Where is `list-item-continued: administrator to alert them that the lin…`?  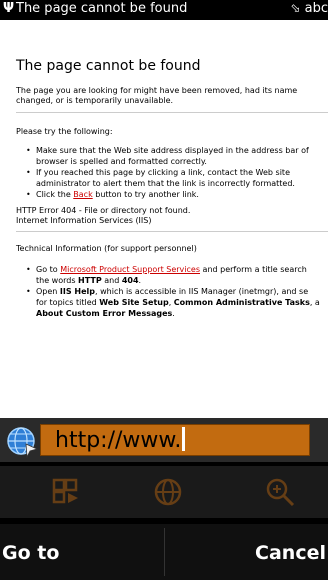
list-item-continued: administrator to alert them that the lin… is located at coordinates (165, 184).